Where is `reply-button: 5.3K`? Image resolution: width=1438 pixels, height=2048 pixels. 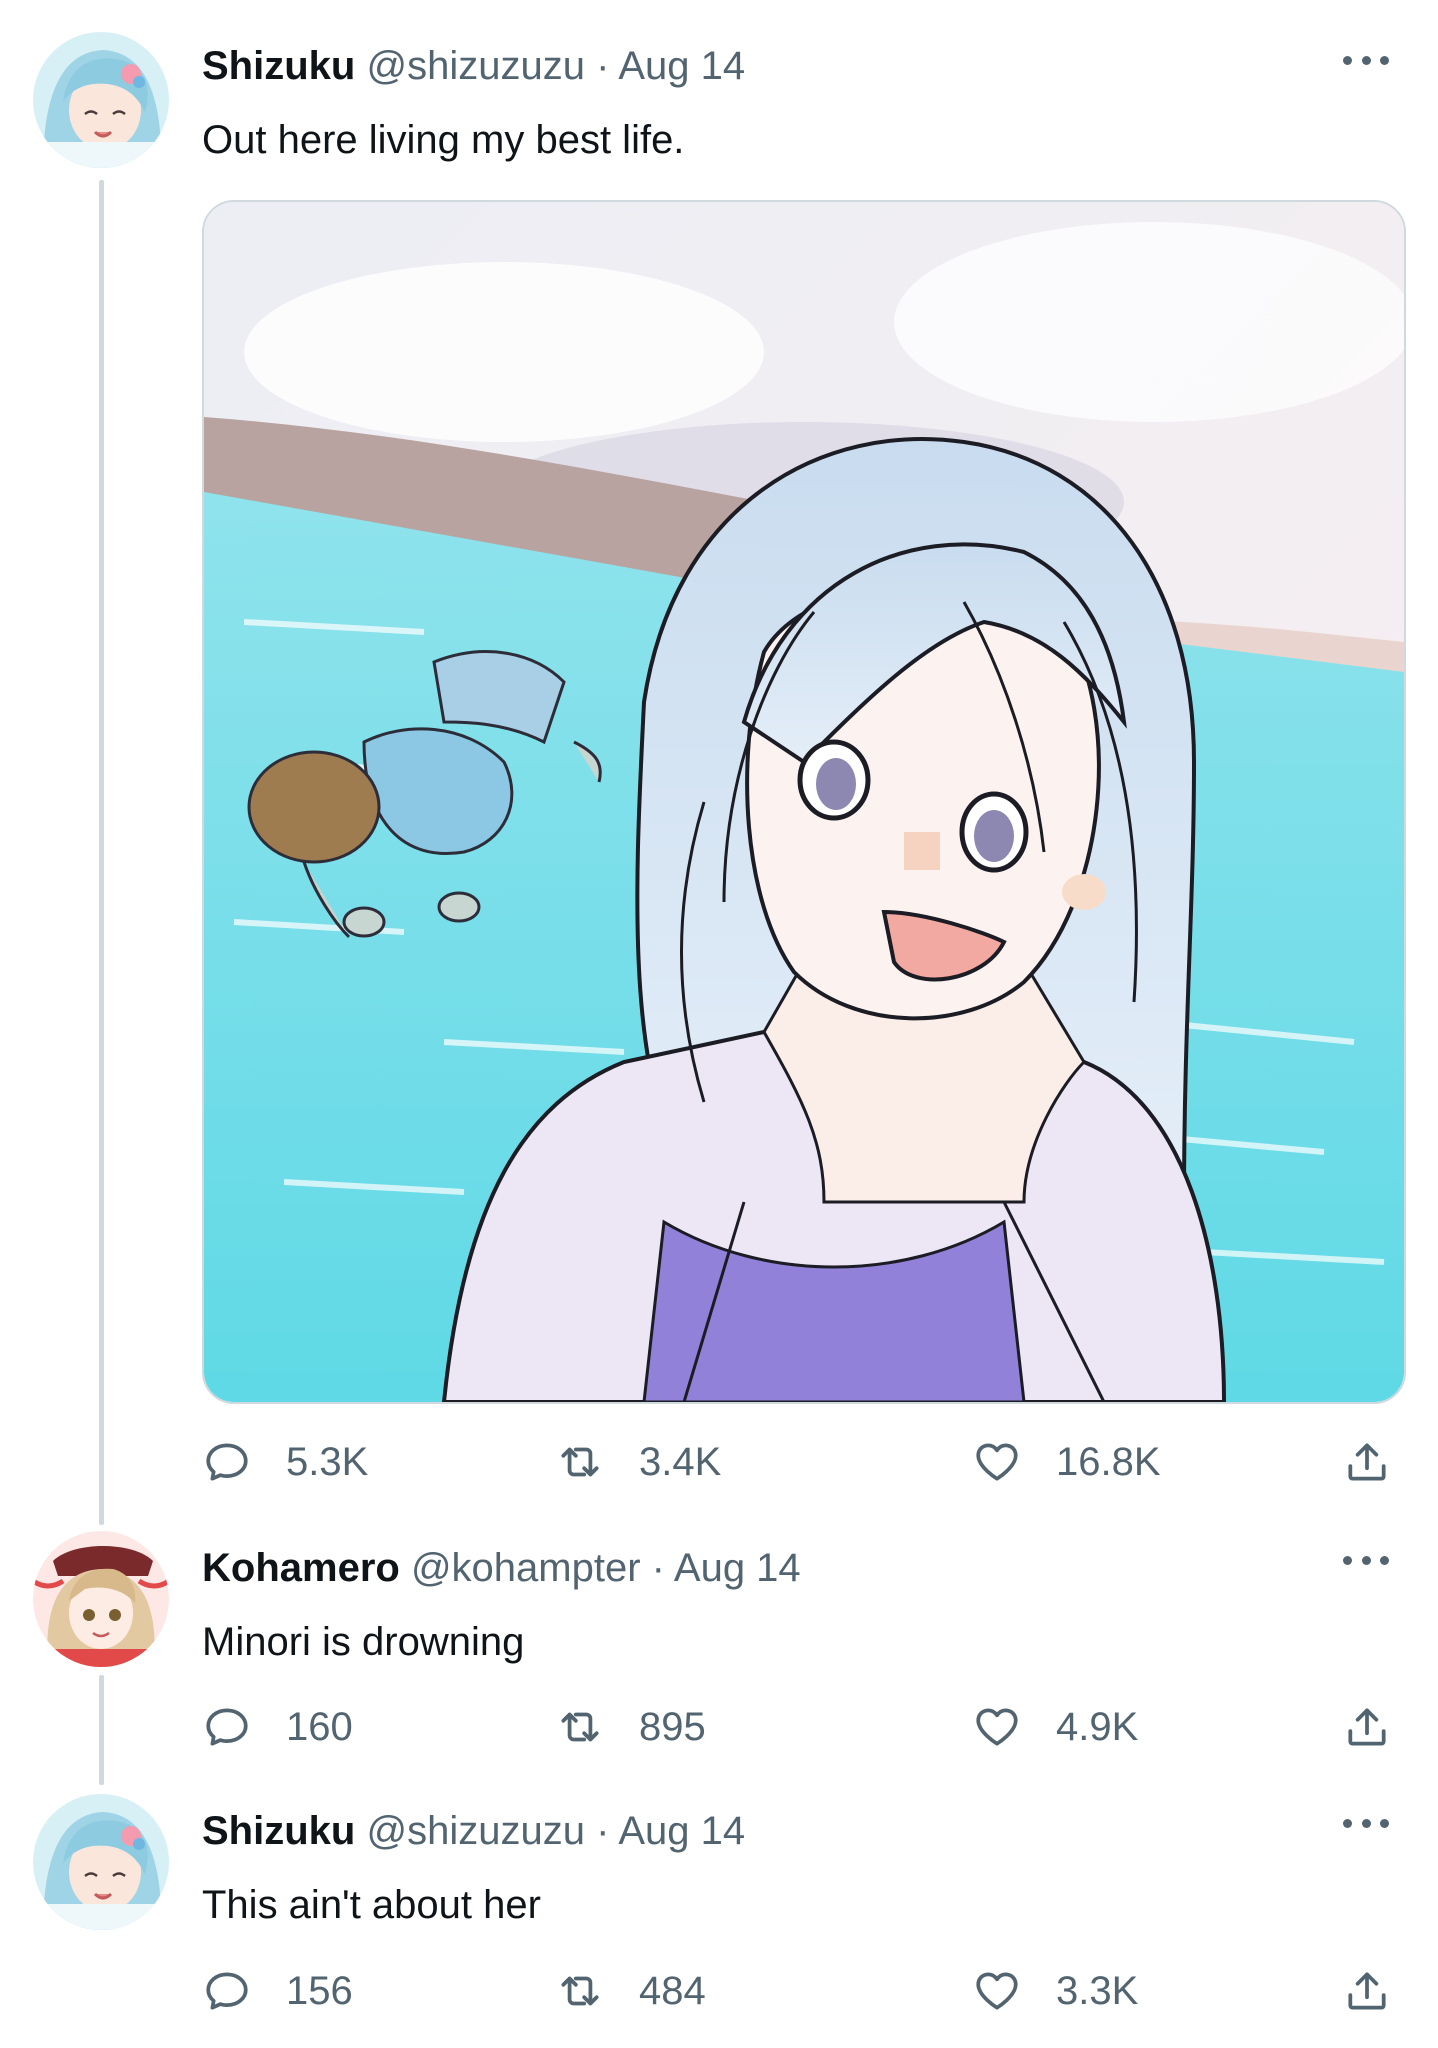 reply-button: 5.3K is located at coordinates (285, 1462).